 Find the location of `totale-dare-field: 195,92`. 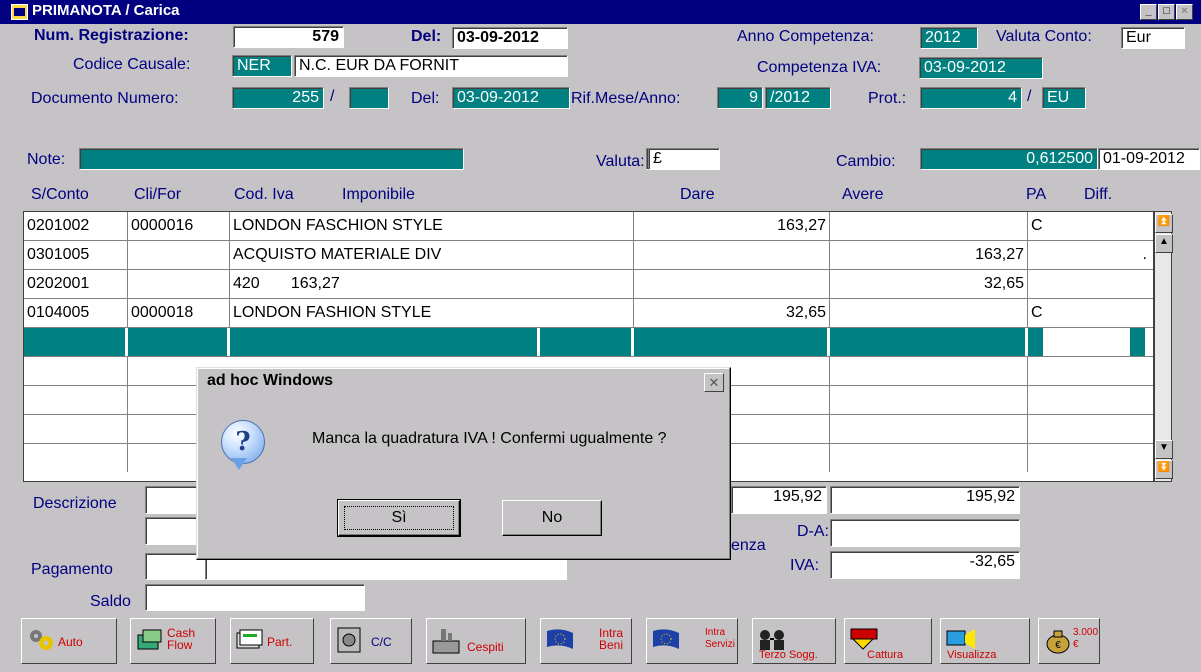

totale-dare-field: 195,92 is located at coordinates (779, 500).